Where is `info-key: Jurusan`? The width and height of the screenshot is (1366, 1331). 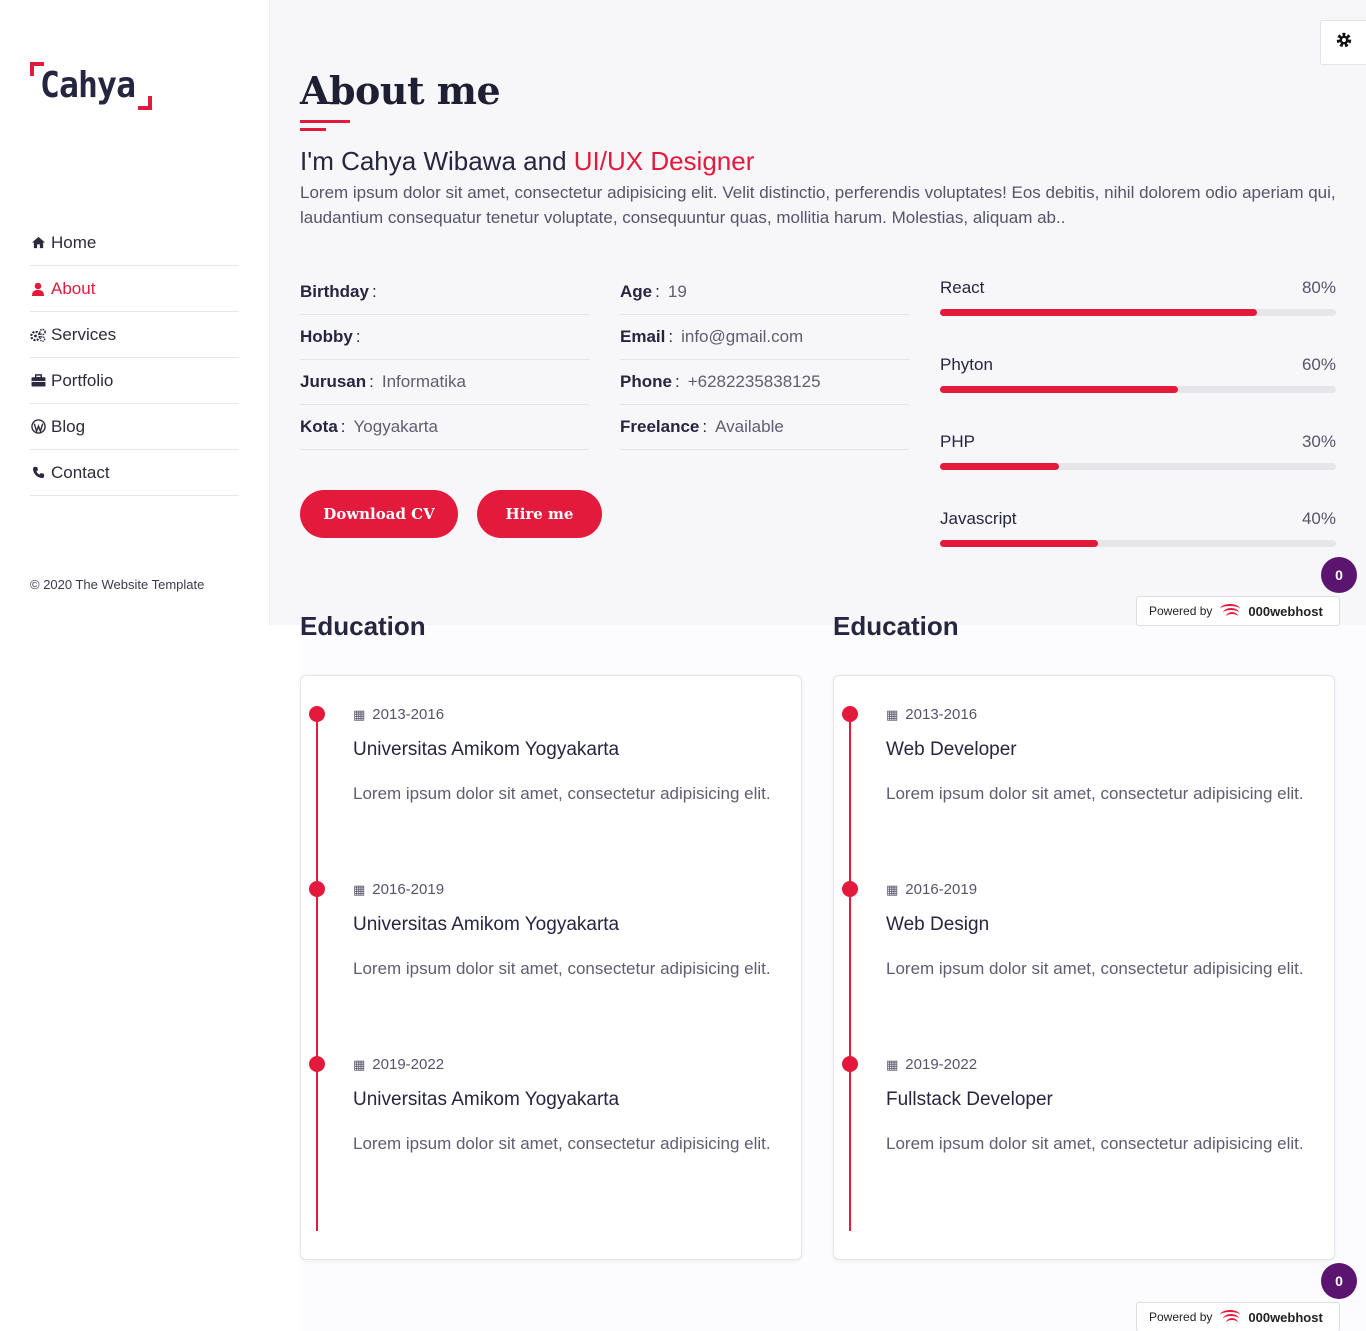
info-key: Jurusan is located at coordinates (333, 381).